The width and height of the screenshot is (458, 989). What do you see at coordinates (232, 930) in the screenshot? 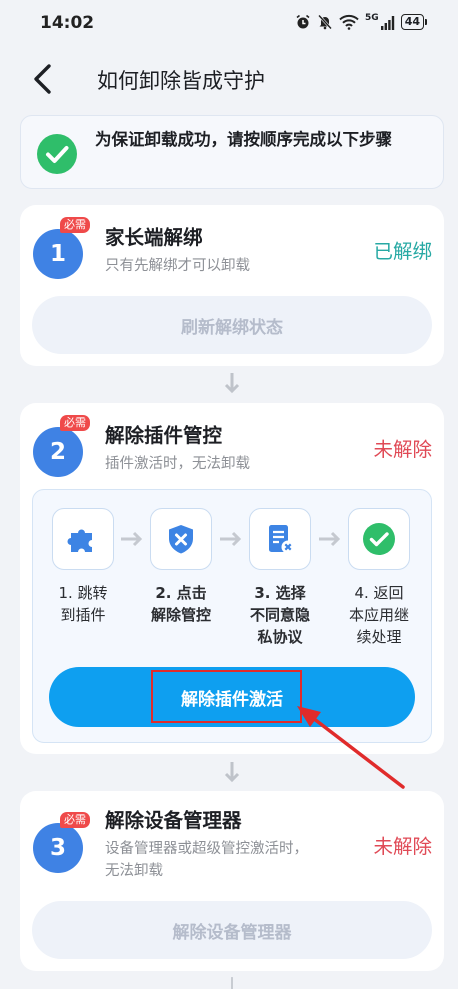
I see `deactivate-device-admin-button: 解除设备管理器` at bounding box center [232, 930].